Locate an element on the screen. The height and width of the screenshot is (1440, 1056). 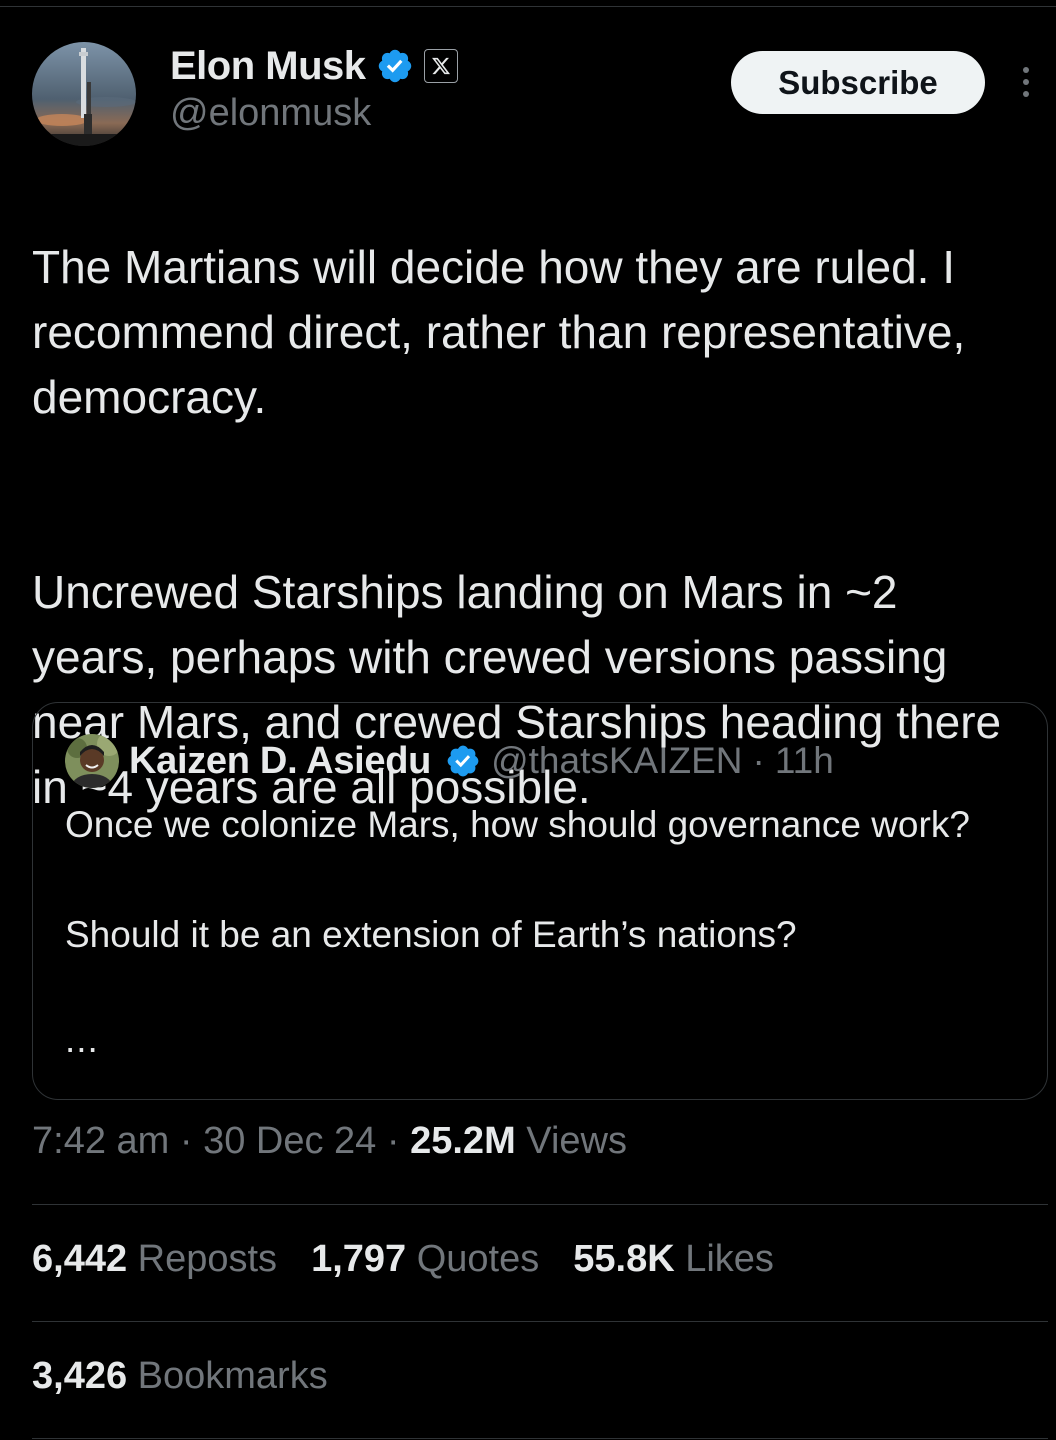
views-count: 25.2M is located at coordinates (463, 1141).